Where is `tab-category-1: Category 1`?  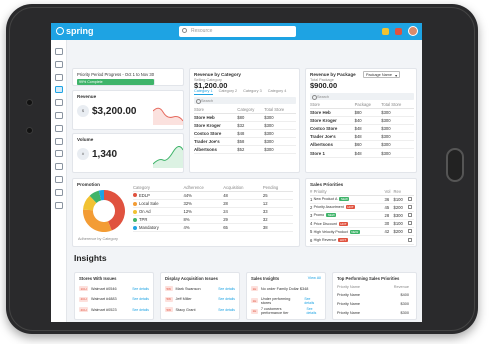
tab-category-1: Category 1 is located at coordinates (203, 92).